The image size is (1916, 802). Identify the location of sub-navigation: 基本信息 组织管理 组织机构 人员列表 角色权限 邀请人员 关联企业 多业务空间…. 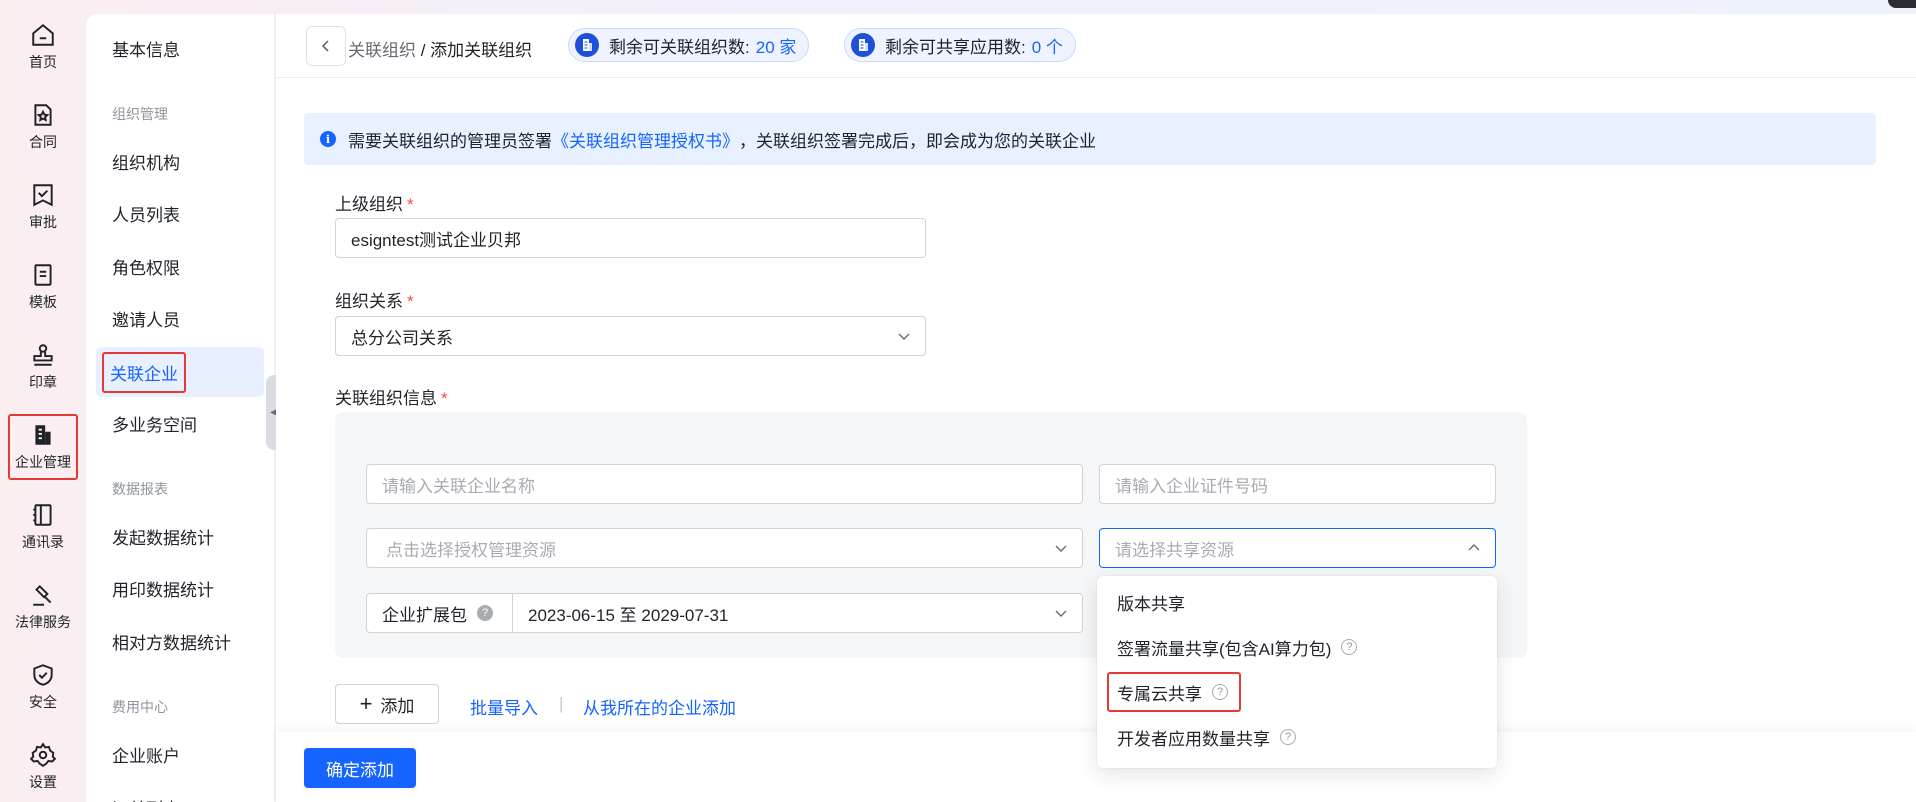
(180, 408).